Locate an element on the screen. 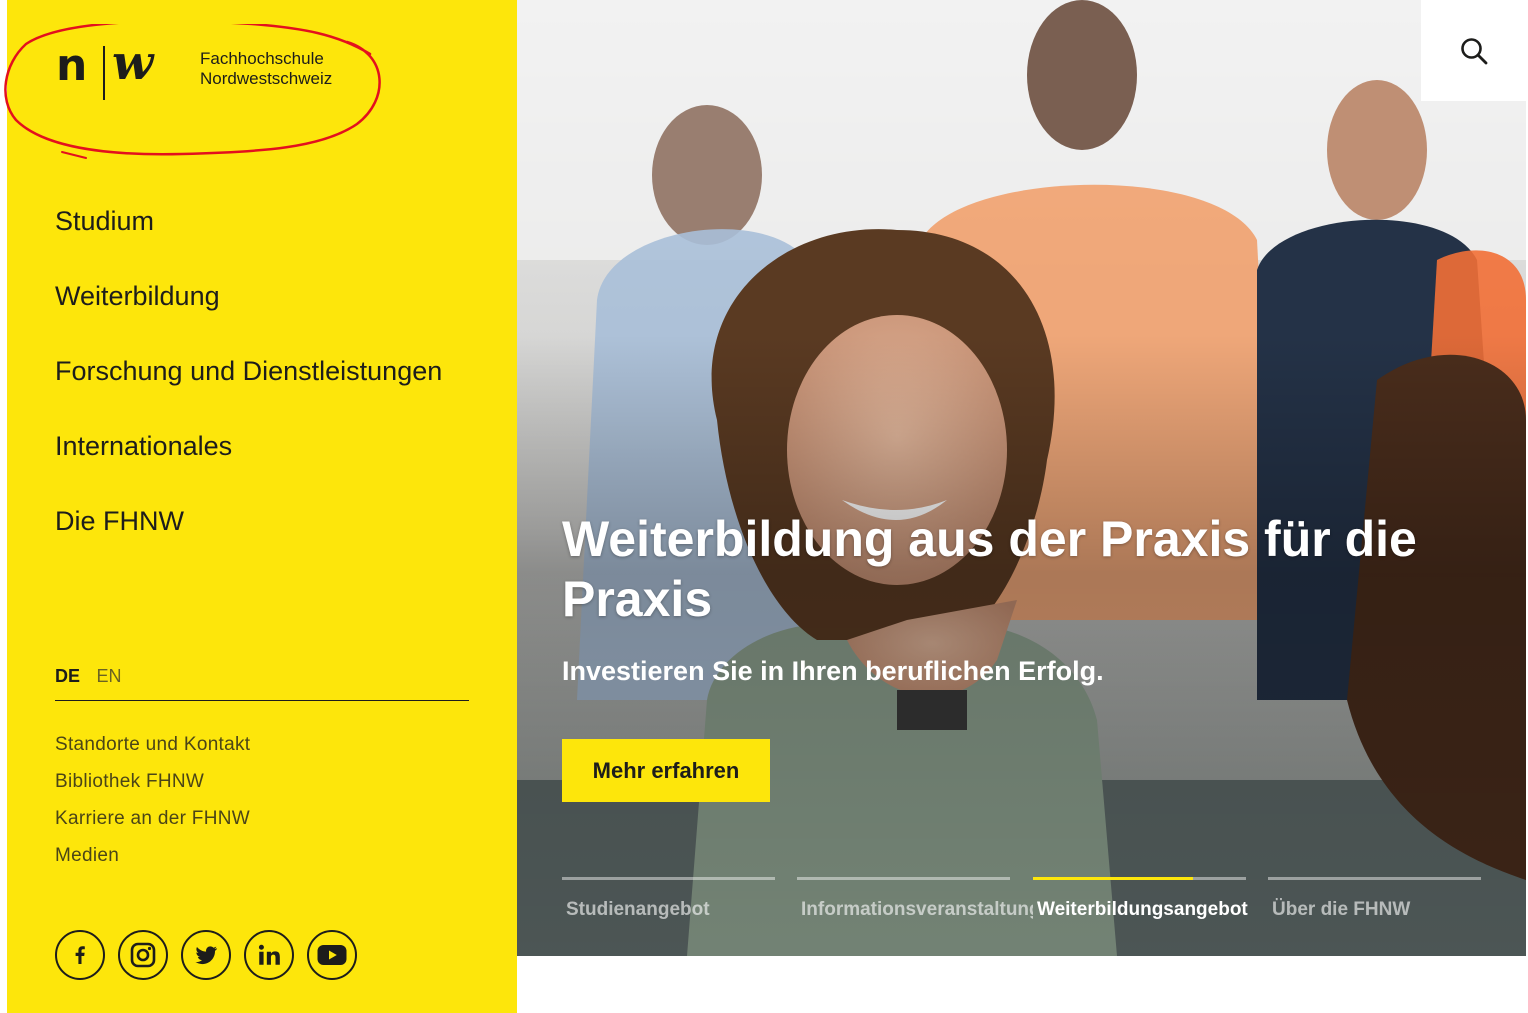 This screenshot has height=1013, width=1528. logo-line-2: Nordwestschweiz is located at coordinates (266, 78).